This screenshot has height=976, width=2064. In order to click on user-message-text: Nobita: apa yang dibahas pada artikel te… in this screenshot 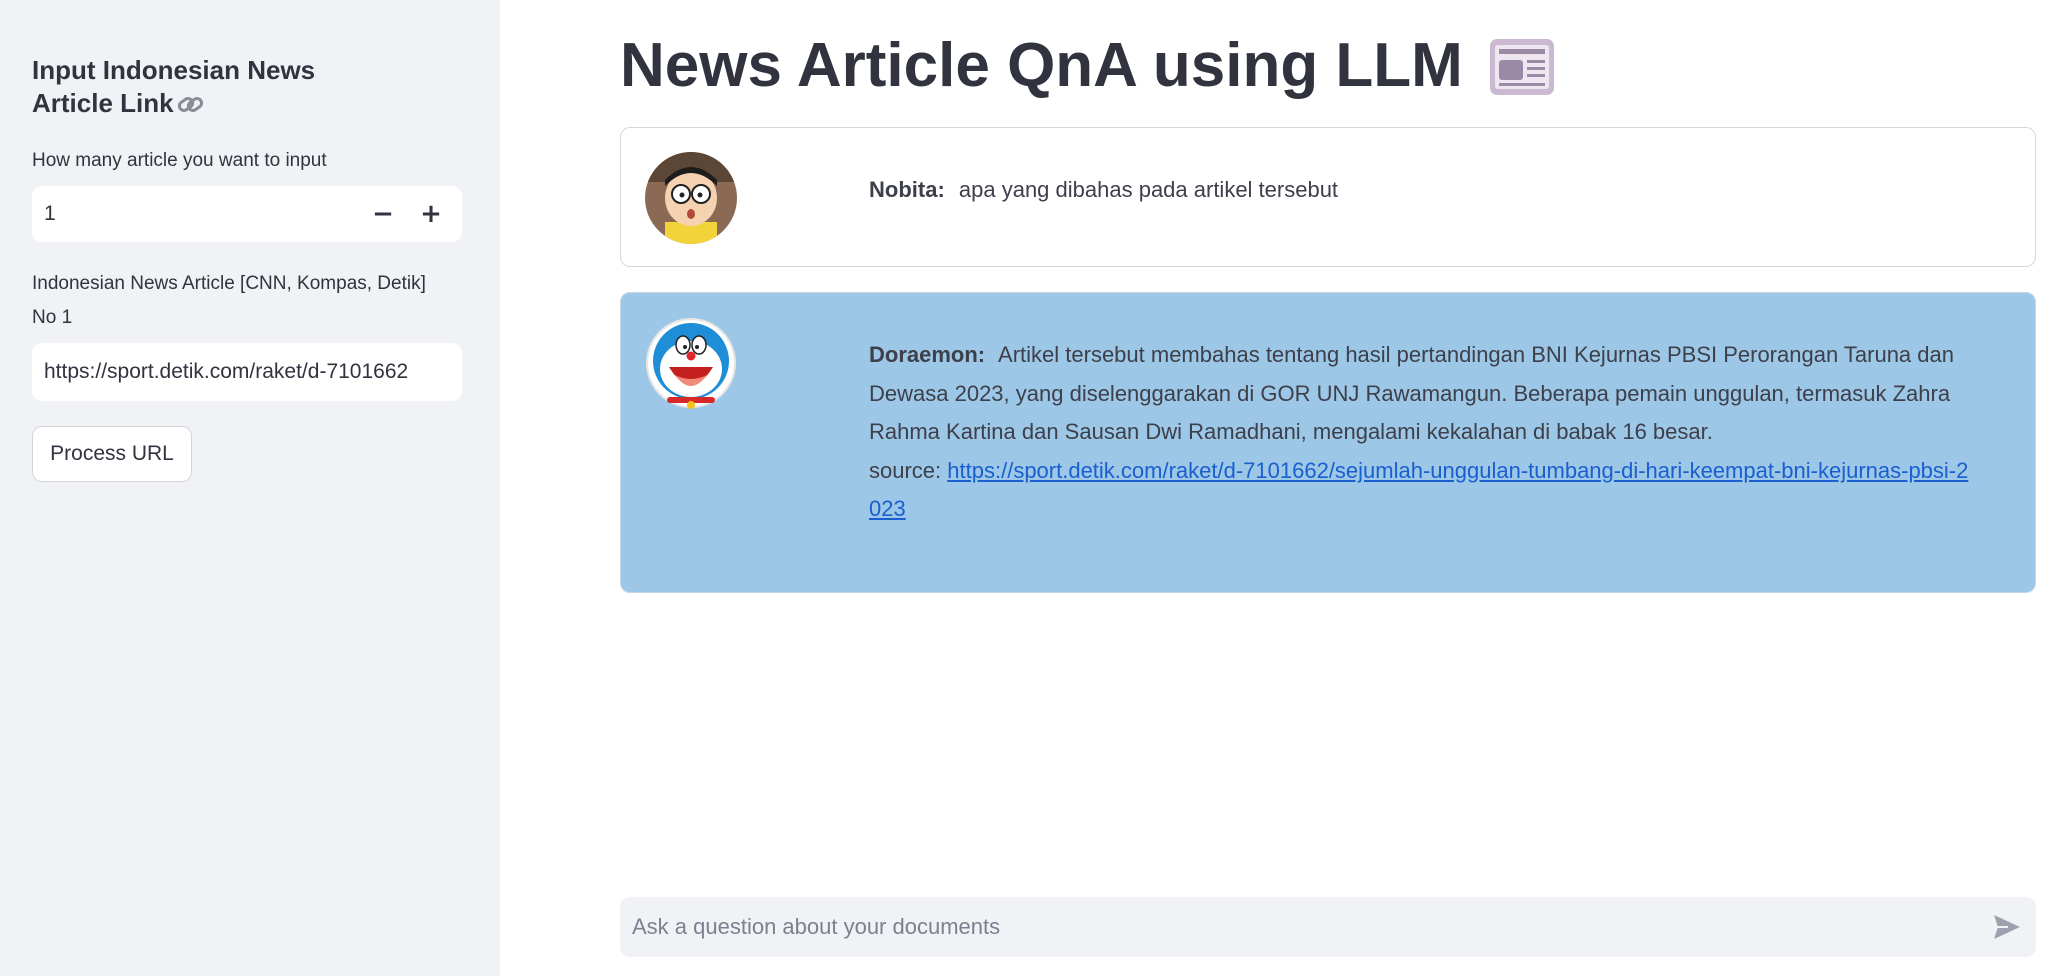, I will do `click(1422, 190)`.